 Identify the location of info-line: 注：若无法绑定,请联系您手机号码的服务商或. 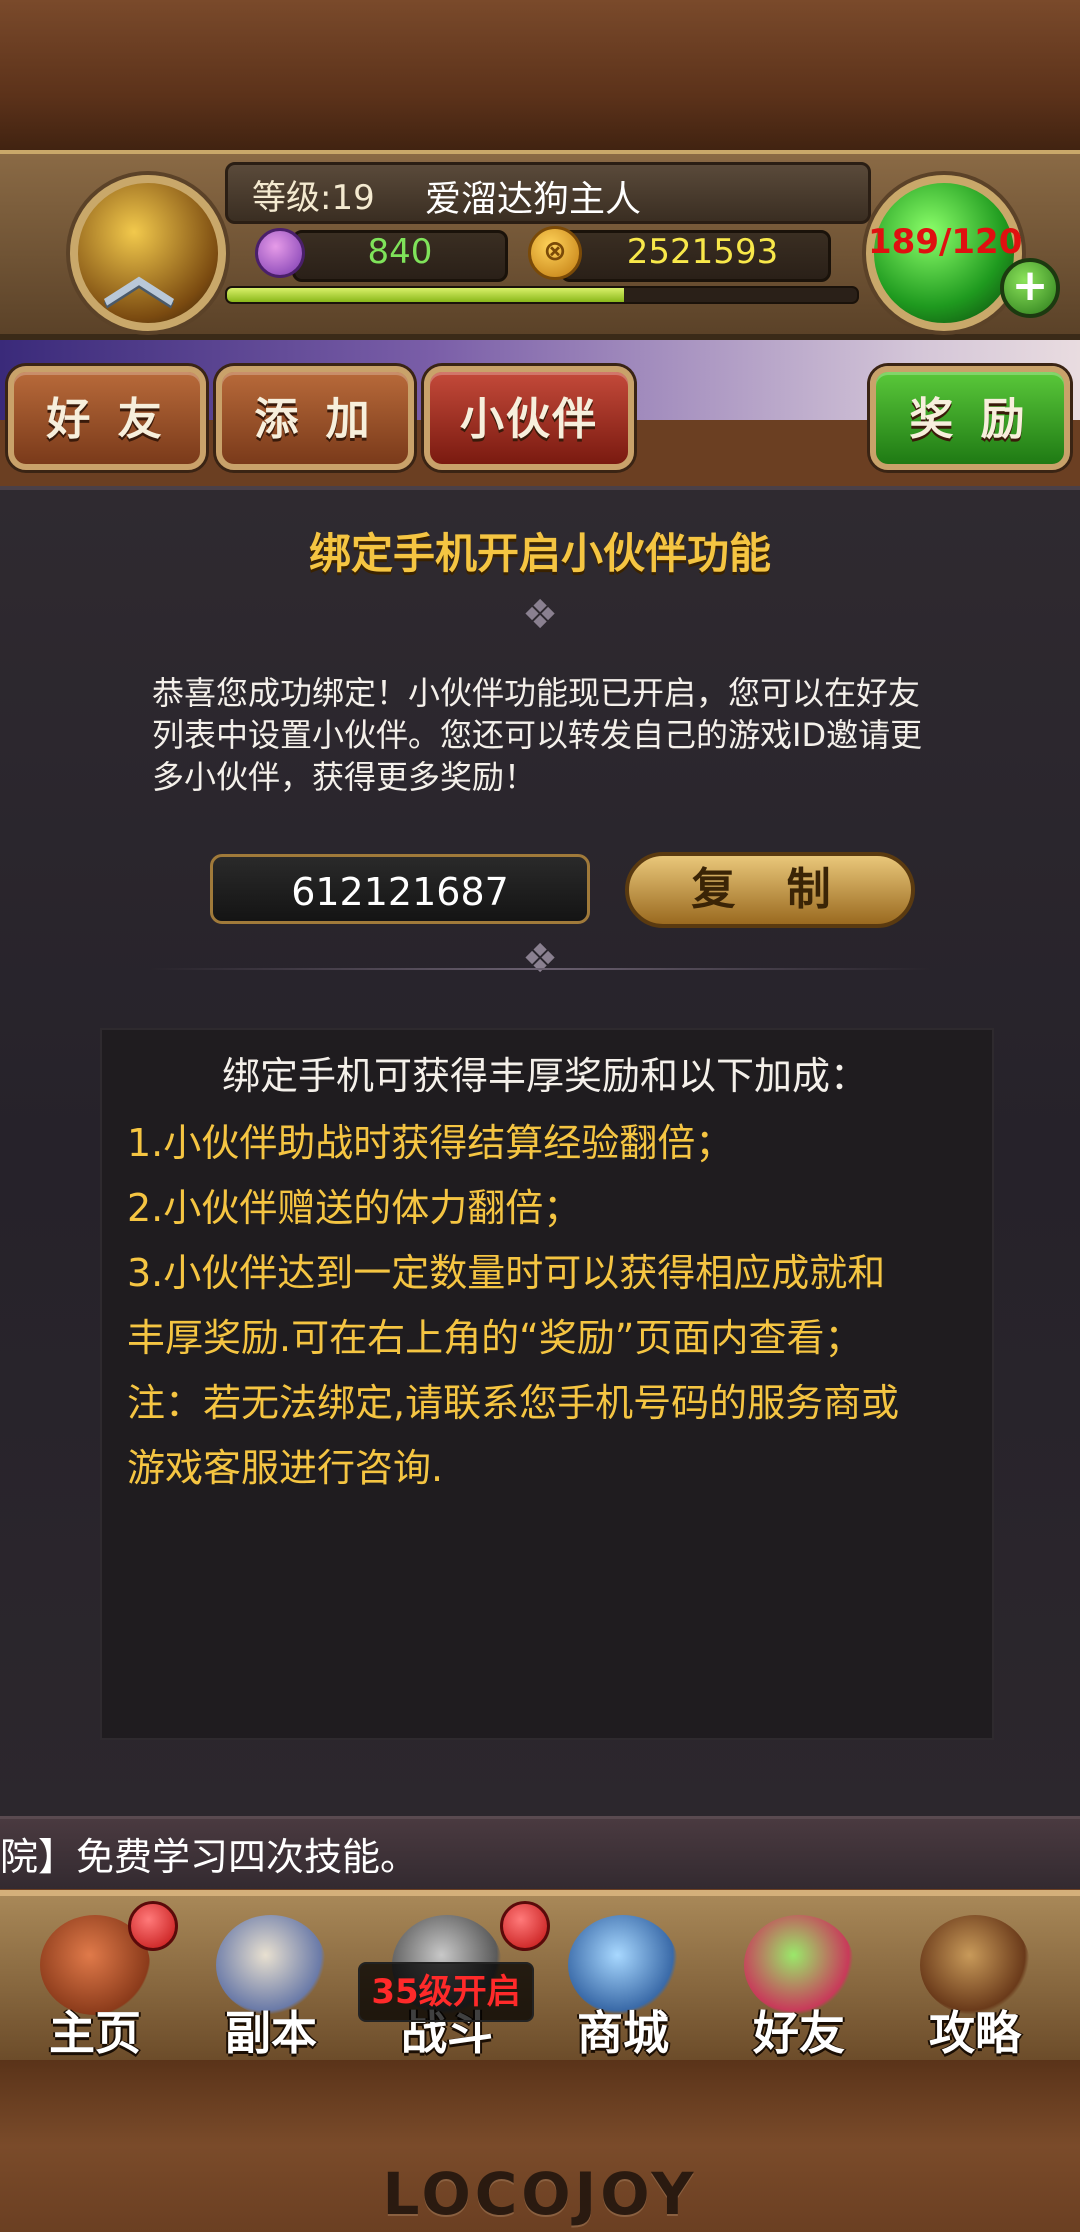
(513, 1403).